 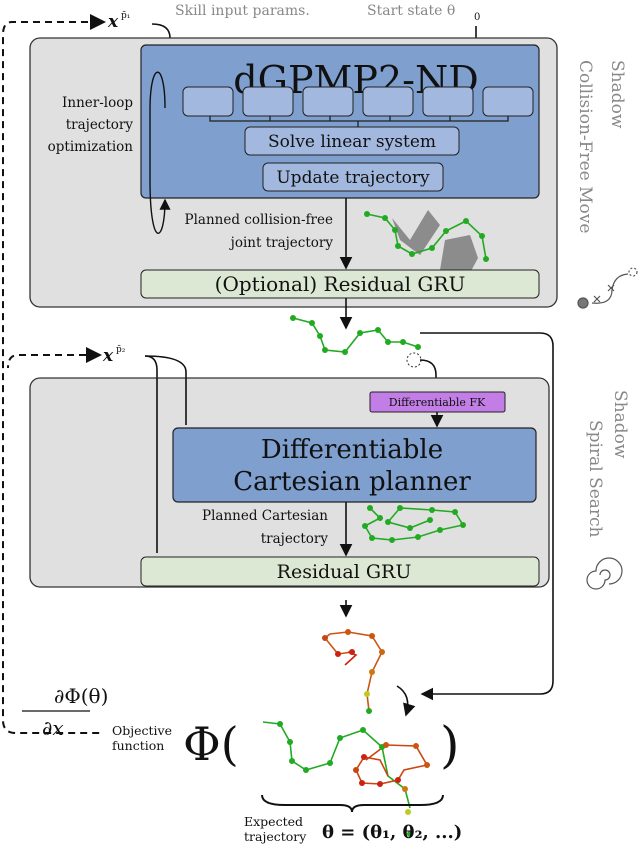 What do you see at coordinates (352, 450) in the screenshot?
I see `cartesian-planner-label-1: Differentiable` at bounding box center [352, 450].